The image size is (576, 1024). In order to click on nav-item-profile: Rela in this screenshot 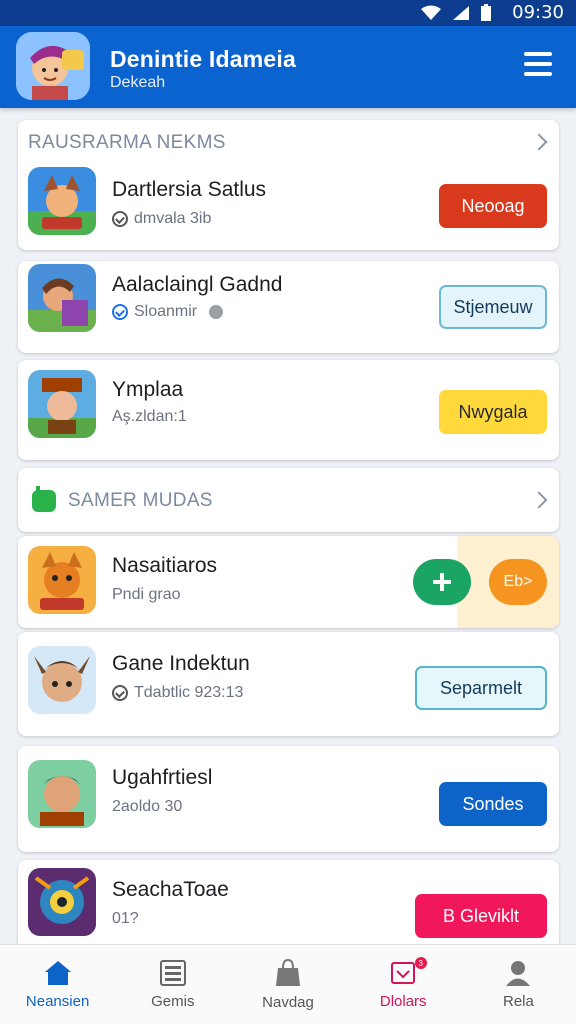, I will do `click(518, 984)`.